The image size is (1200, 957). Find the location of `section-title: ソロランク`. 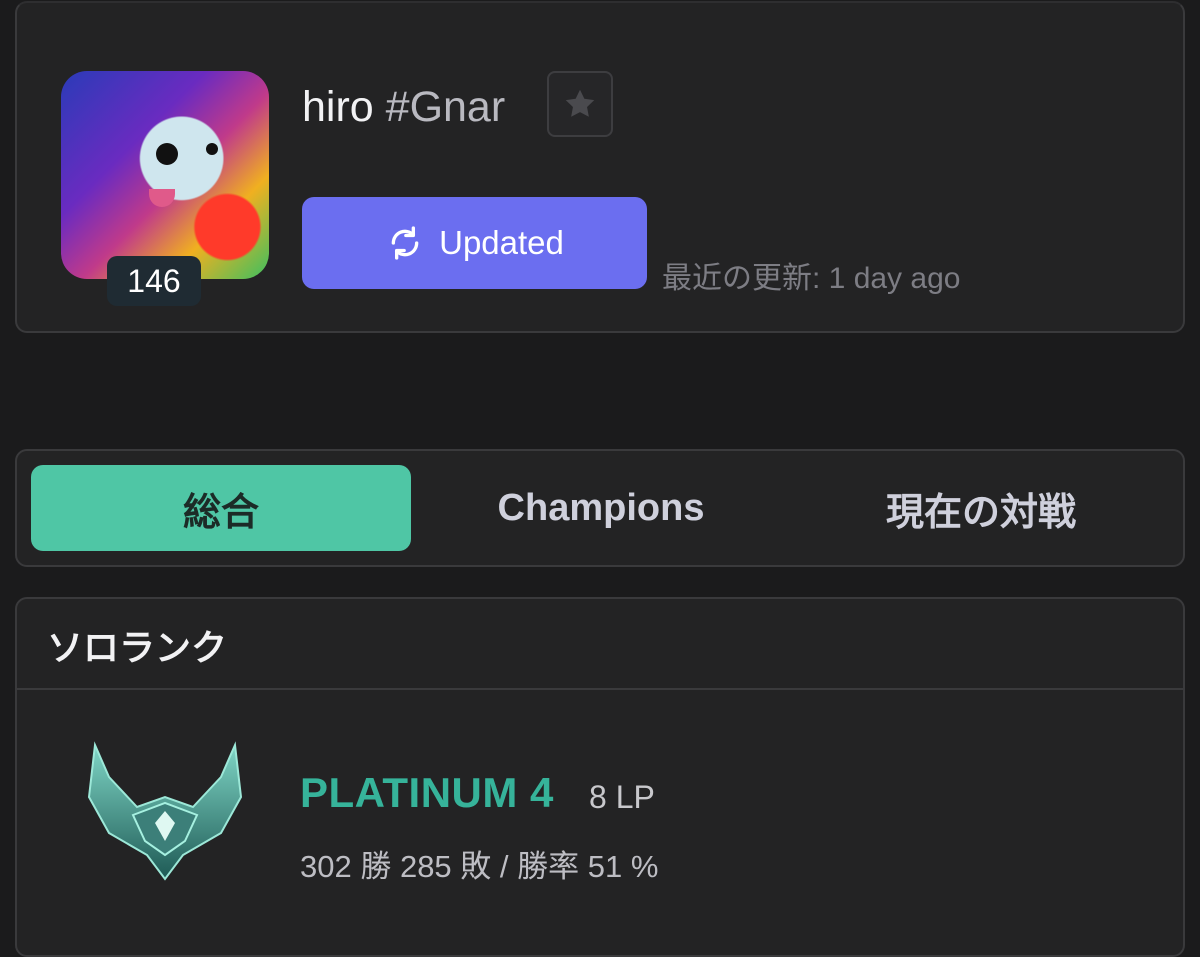

section-title: ソロランク is located at coordinates (137, 647).